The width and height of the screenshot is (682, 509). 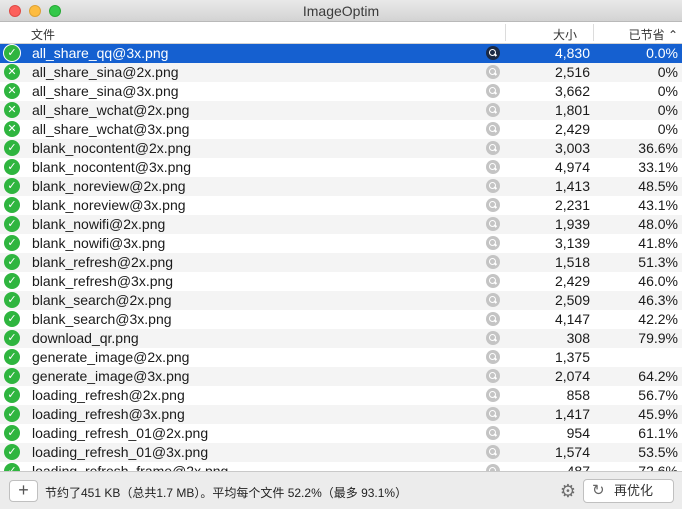 I want to click on column-header-size: 大小, so click(x=541, y=34).